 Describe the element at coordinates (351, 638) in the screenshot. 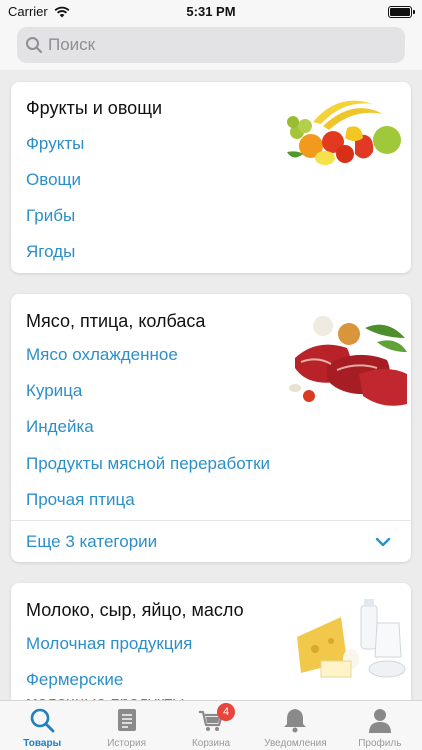

I see `dairy-image` at that location.